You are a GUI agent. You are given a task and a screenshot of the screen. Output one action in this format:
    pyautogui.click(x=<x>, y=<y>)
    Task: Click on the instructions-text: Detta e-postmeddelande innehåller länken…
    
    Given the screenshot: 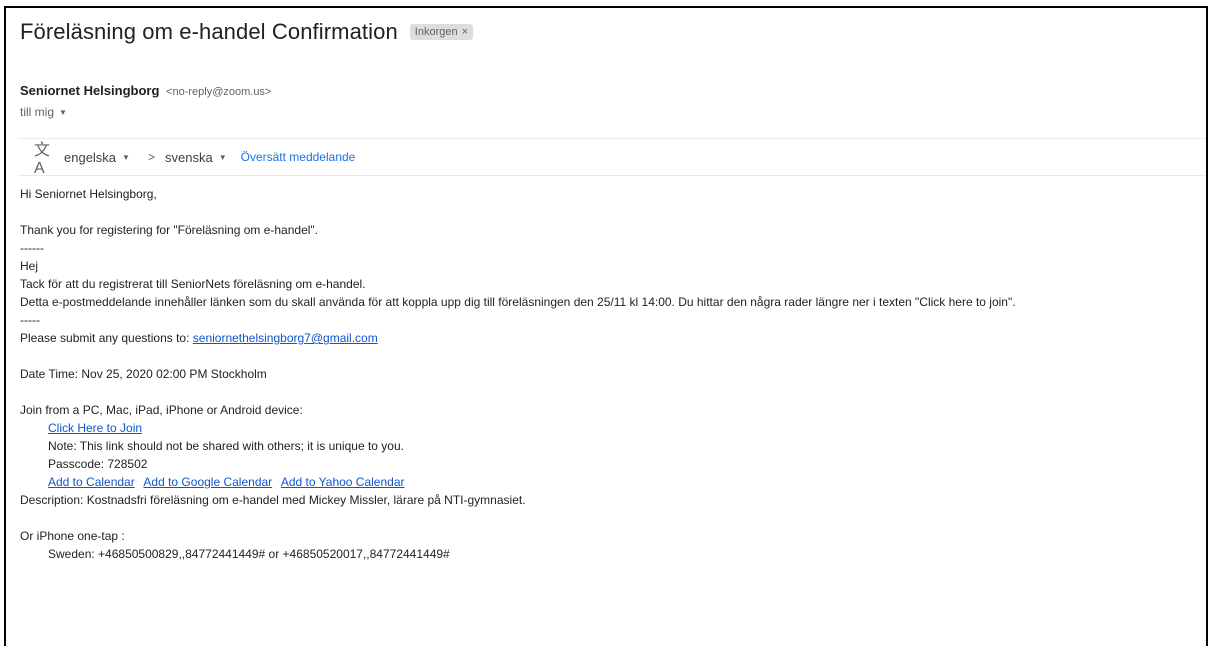 What is the action you would take?
    pyautogui.click(x=518, y=302)
    